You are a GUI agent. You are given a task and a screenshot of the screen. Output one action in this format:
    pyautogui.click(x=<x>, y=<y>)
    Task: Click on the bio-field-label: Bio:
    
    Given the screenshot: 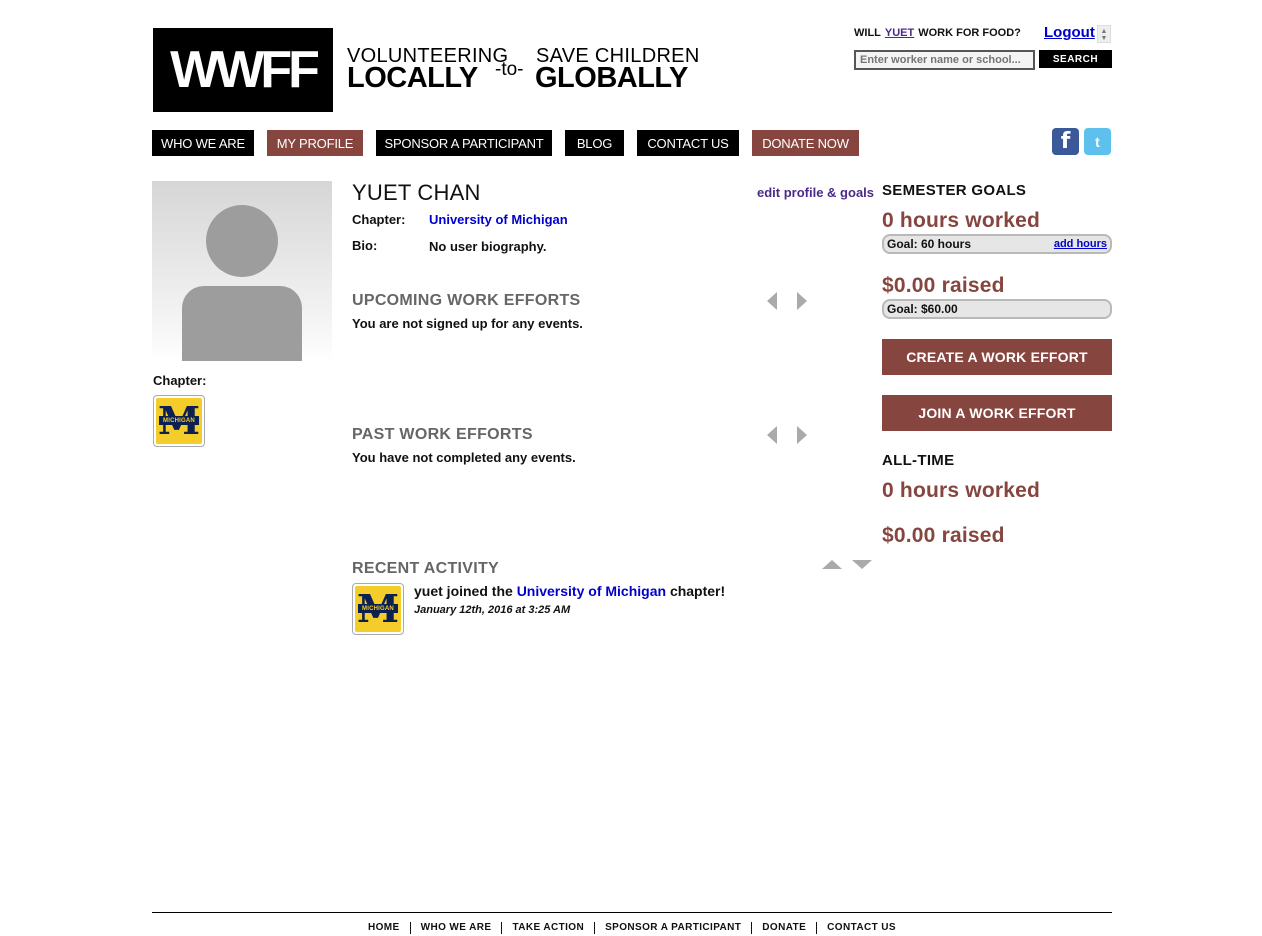 What is the action you would take?
    pyautogui.click(x=365, y=245)
    